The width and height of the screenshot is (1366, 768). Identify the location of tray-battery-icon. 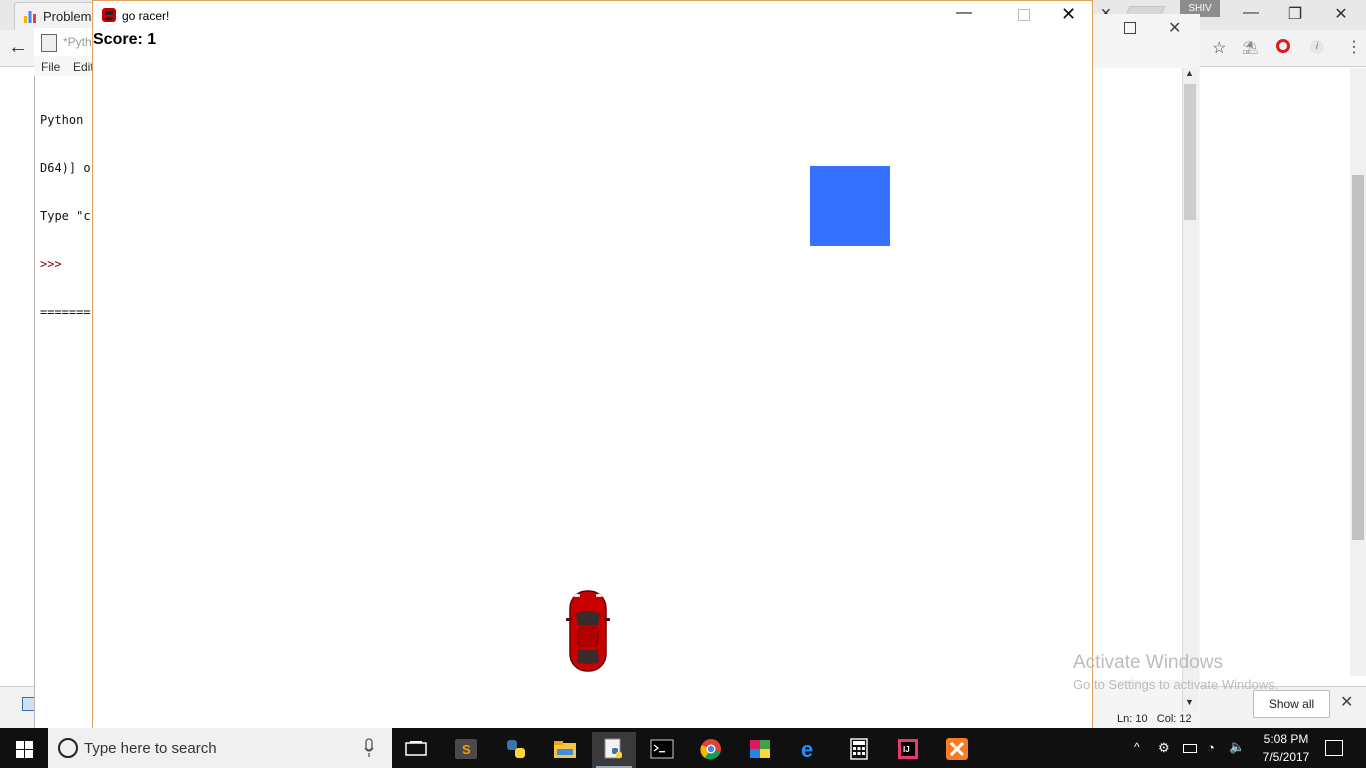
(1190, 748).